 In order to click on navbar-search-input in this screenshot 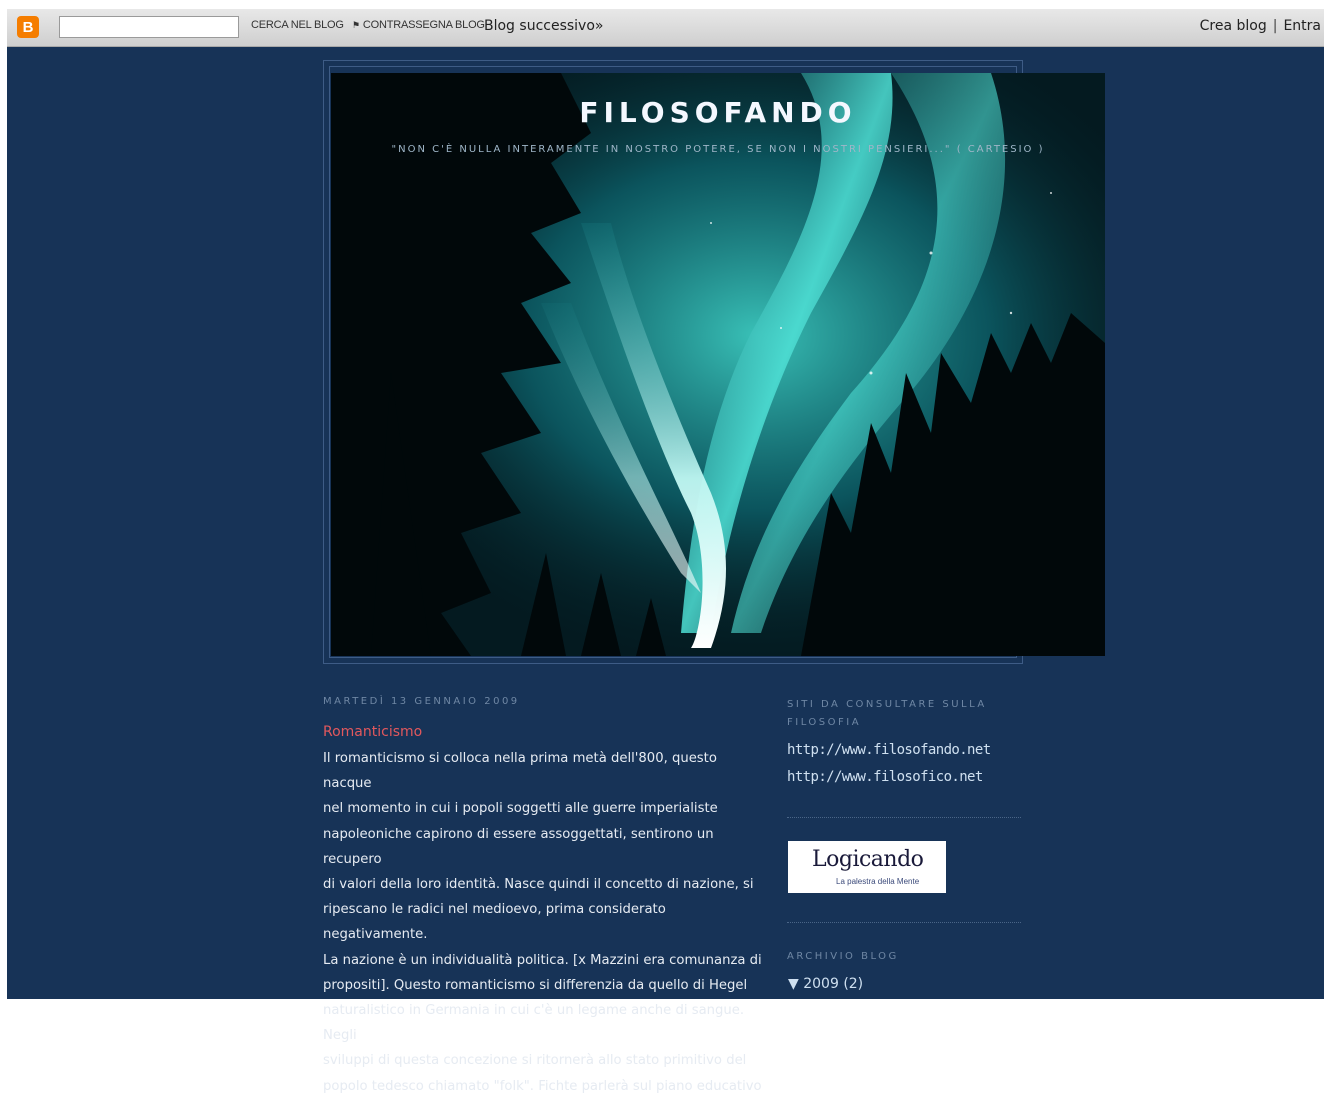, I will do `click(149, 27)`.